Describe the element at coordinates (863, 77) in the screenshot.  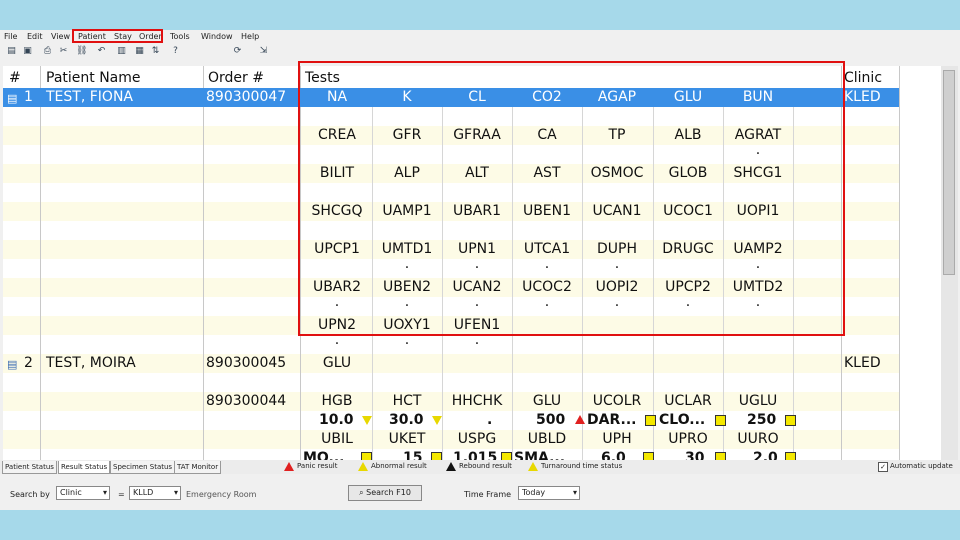
I see `header-clinic: Clinic` at that location.